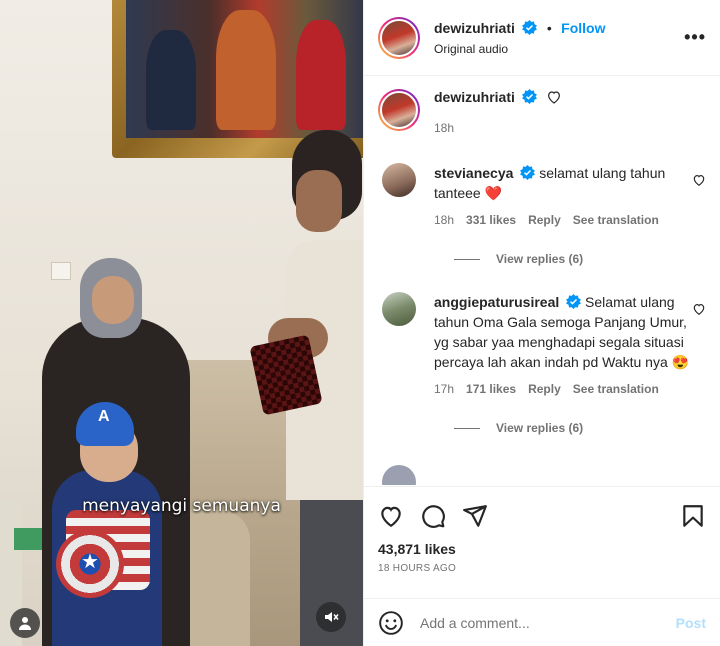 This screenshot has width=720, height=646. I want to click on post-comment-button: Post, so click(691, 623).